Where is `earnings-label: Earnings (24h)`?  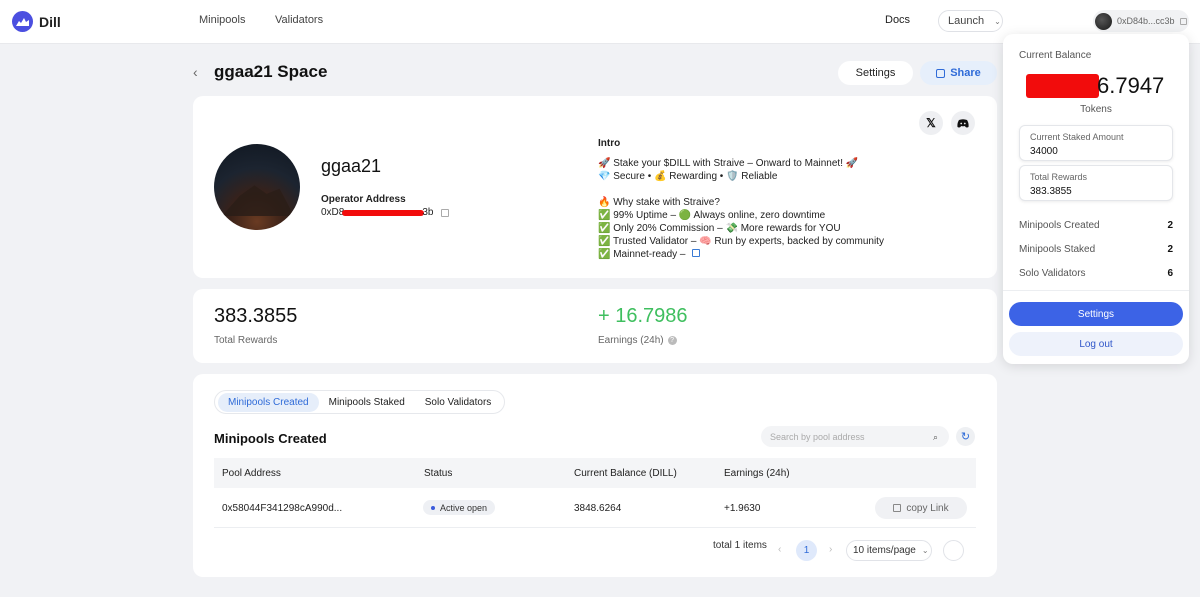
earnings-label: Earnings (24h) is located at coordinates (631, 340).